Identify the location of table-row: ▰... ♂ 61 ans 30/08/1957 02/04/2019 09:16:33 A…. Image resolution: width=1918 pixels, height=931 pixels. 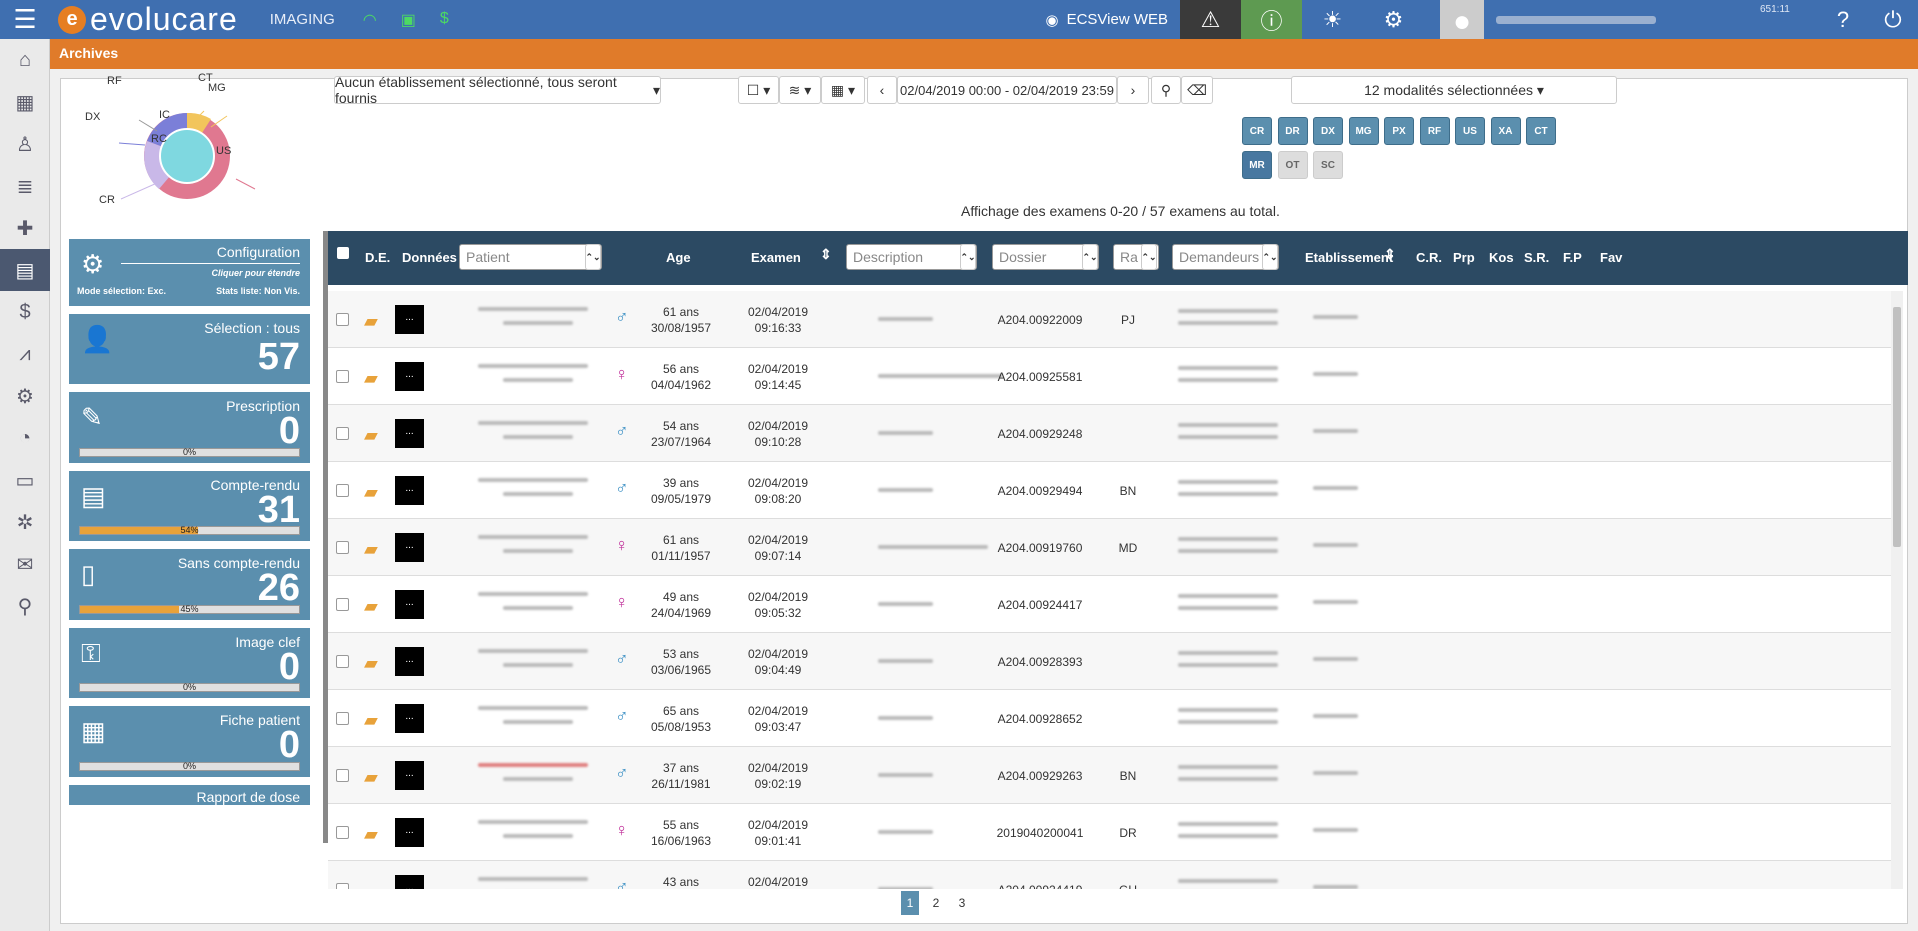
(1109, 319).